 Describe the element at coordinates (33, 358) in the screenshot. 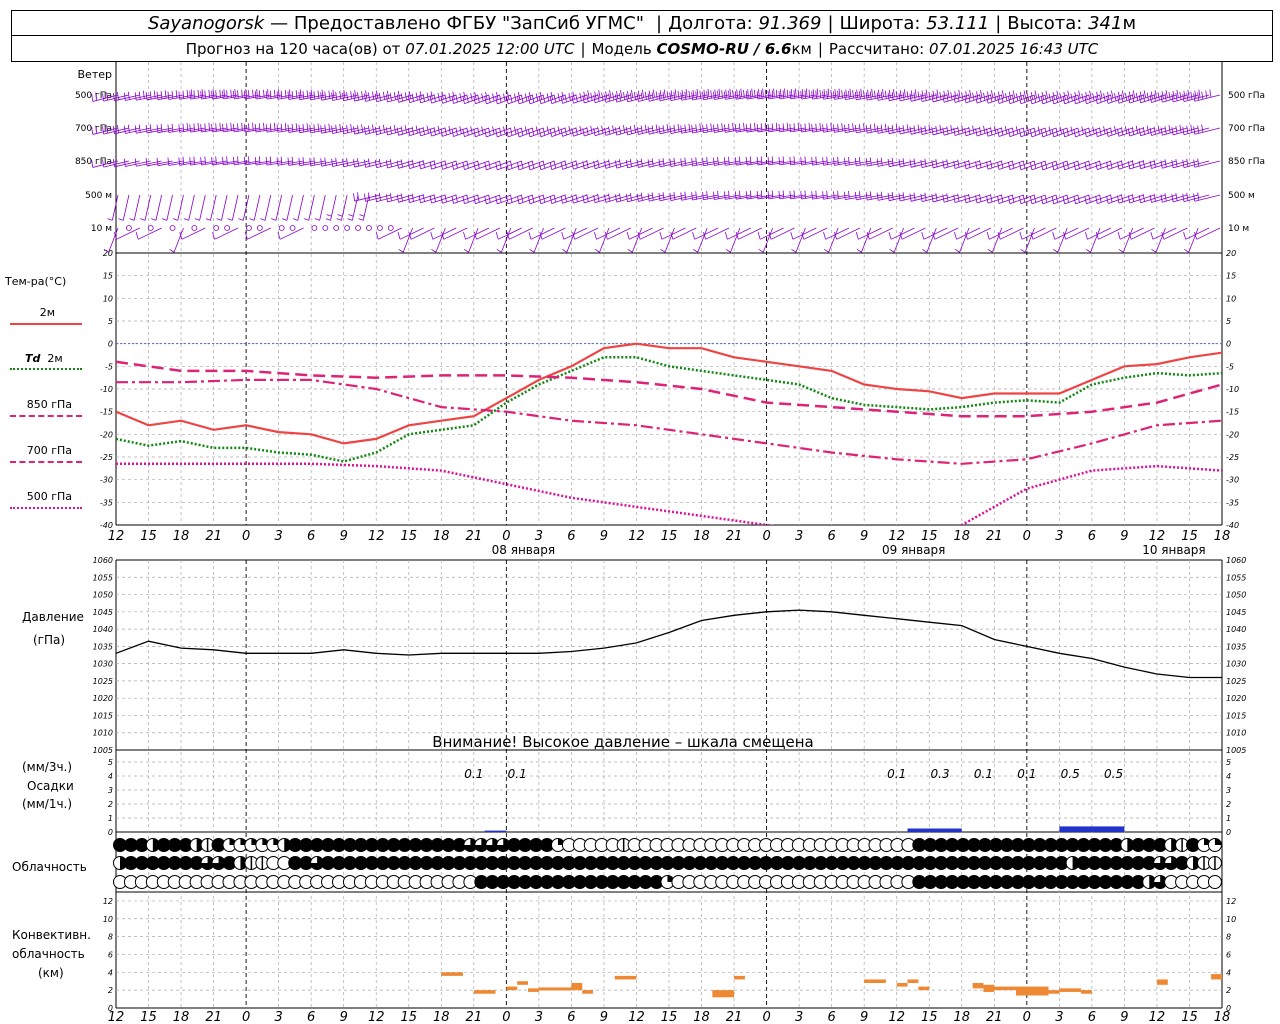

I see `legend-td-label: Td` at that location.